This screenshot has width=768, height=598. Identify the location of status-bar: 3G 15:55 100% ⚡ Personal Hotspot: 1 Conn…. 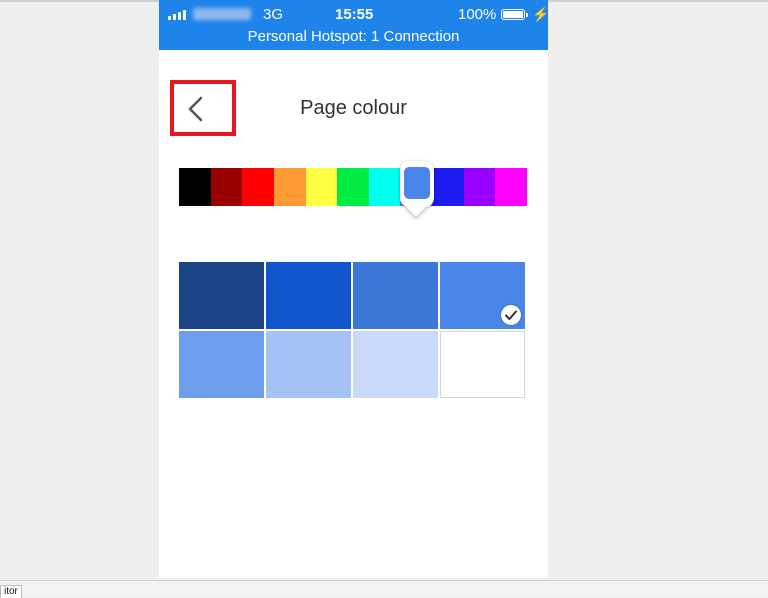
(354, 25).